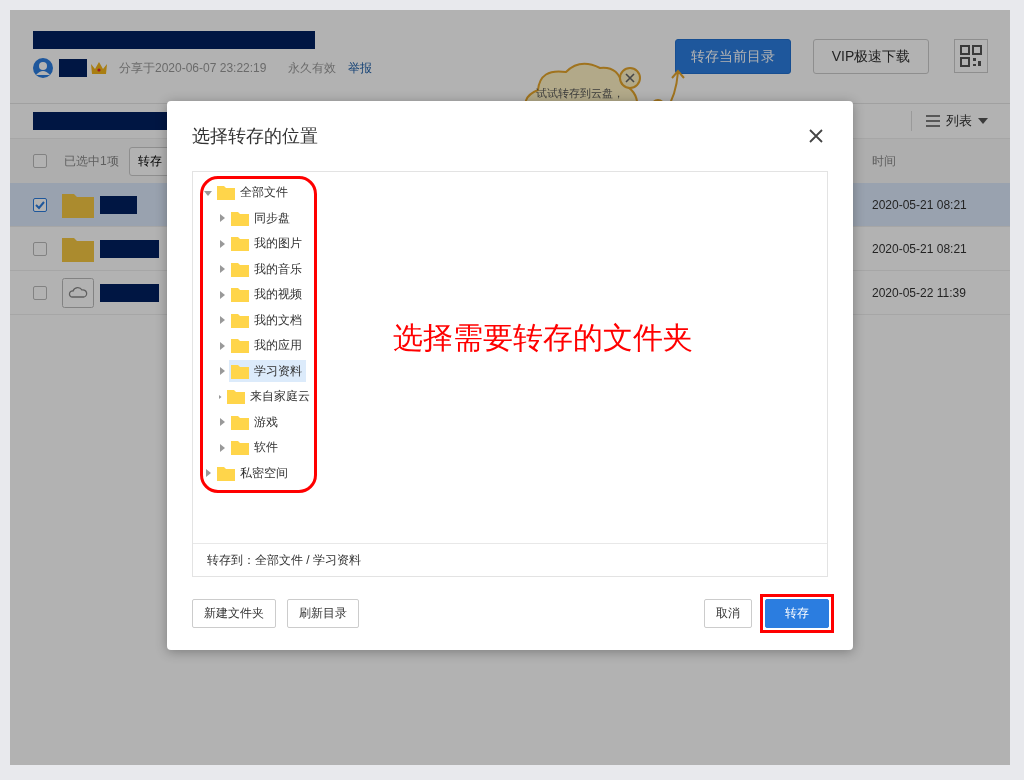 The height and width of the screenshot is (780, 1024). I want to click on dialog-title: 选择转存的位置, so click(255, 136).